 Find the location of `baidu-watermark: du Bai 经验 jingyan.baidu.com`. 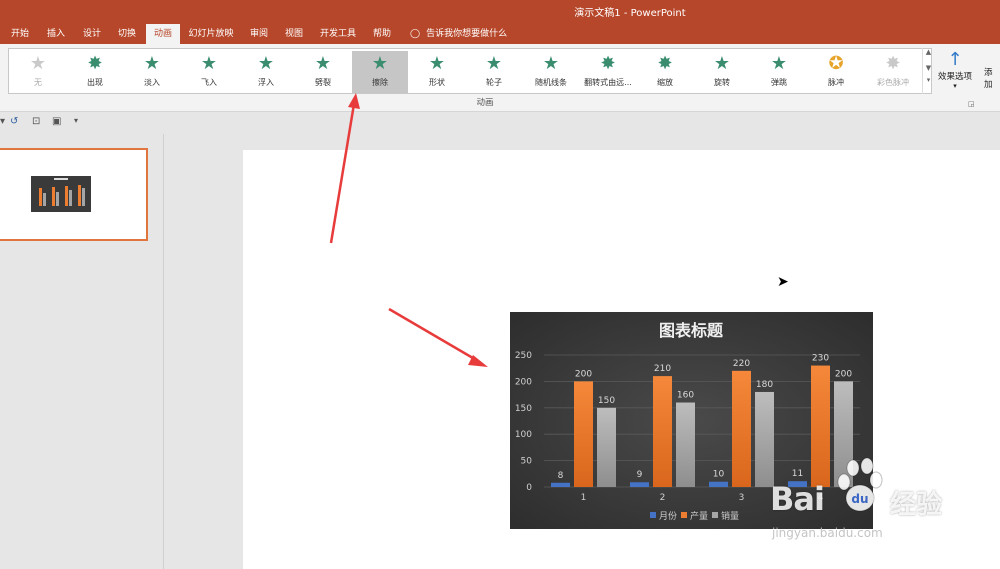

baidu-watermark: du Bai 经验 jingyan.baidu.com is located at coordinates (885, 508).